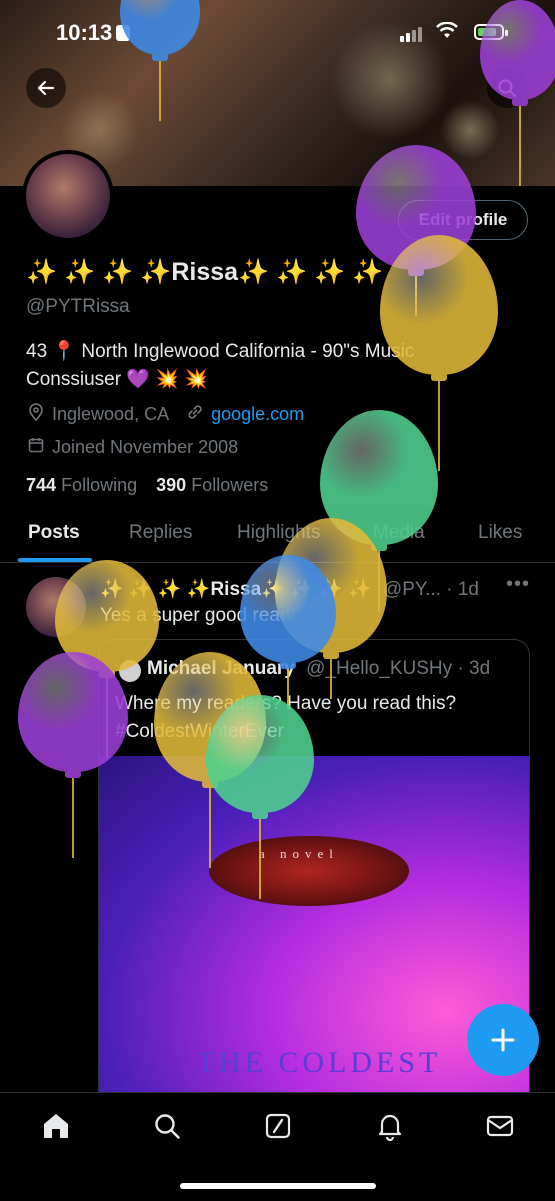  I want to click on status-time: 10:13, so click(93, 33).